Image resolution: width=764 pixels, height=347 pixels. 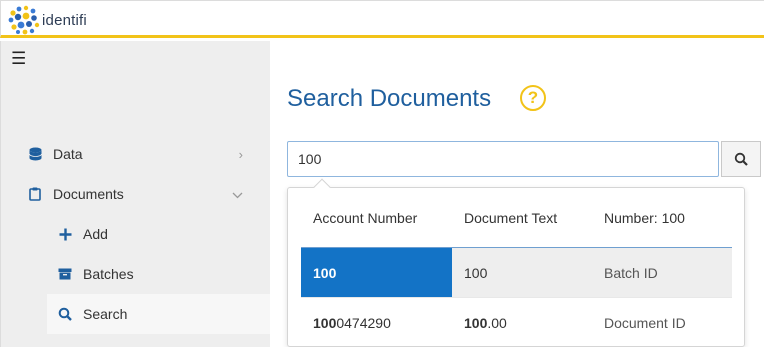 What do you see at coordinates (35, 194) in the screenshot?
I see `clipboard-icon` at bounding box center [35, 194].